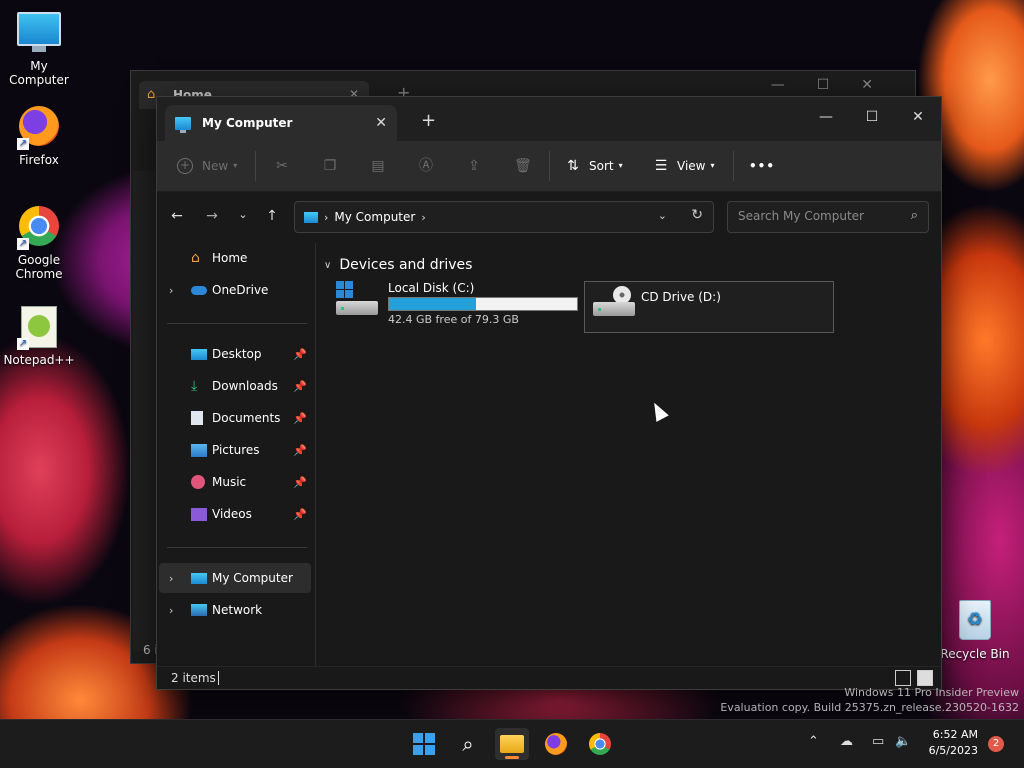 Image resolution: width=1024 pixels, height=768 pixels. I want to click on notification-badge: 2, so click(996, 744).